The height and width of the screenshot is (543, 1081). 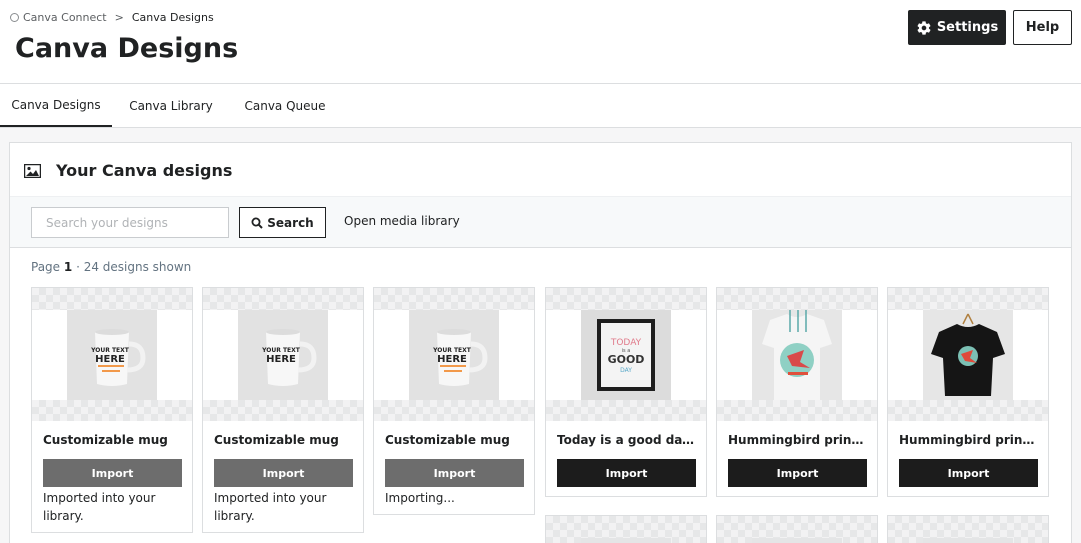 I want to click on search-icon, so click(x=257, y=223).